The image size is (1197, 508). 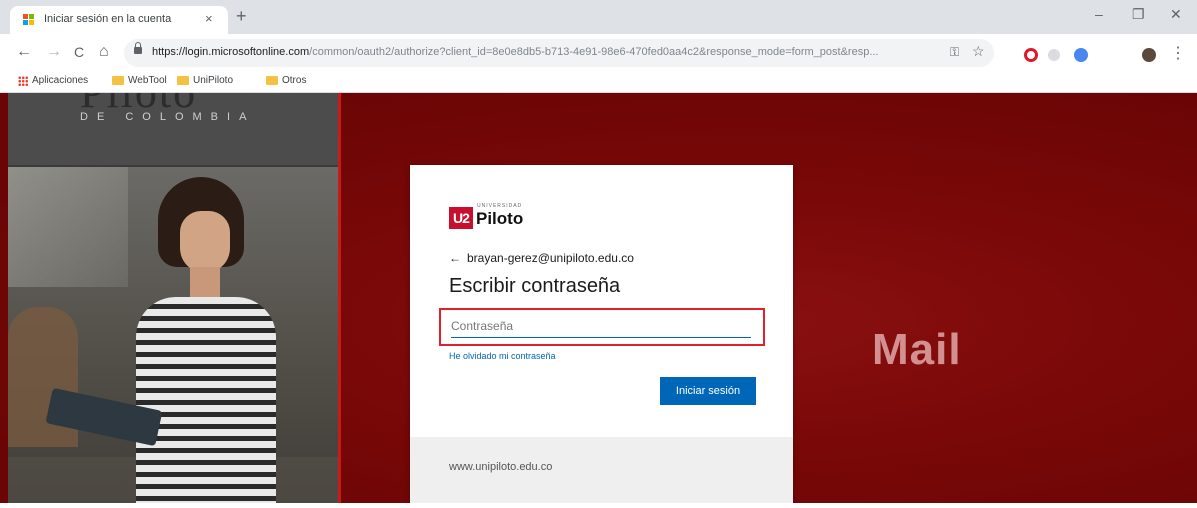 What do you see at coordinates (1054, 55) in the screenshot?
I see `extension-icon` at bounding box center [1054, 55].